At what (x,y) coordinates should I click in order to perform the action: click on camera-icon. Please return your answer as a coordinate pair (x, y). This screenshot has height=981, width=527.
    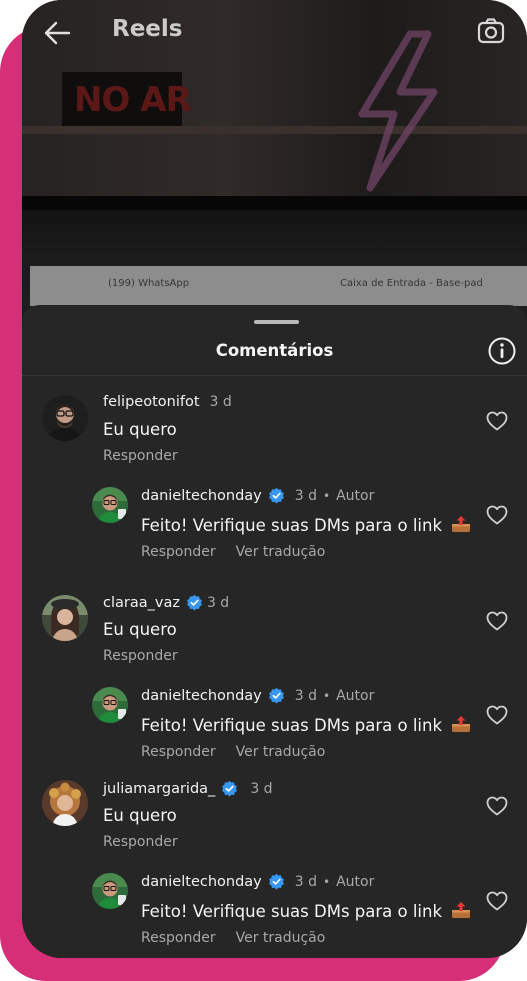
    Looking at the image, I should click on (491, 31).